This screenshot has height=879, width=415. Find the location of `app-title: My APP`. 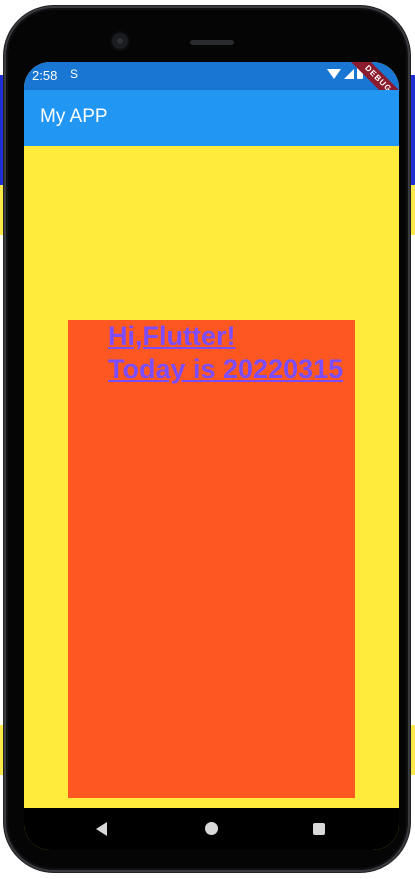

app-title: My APP is located at coordinates (74, 116).